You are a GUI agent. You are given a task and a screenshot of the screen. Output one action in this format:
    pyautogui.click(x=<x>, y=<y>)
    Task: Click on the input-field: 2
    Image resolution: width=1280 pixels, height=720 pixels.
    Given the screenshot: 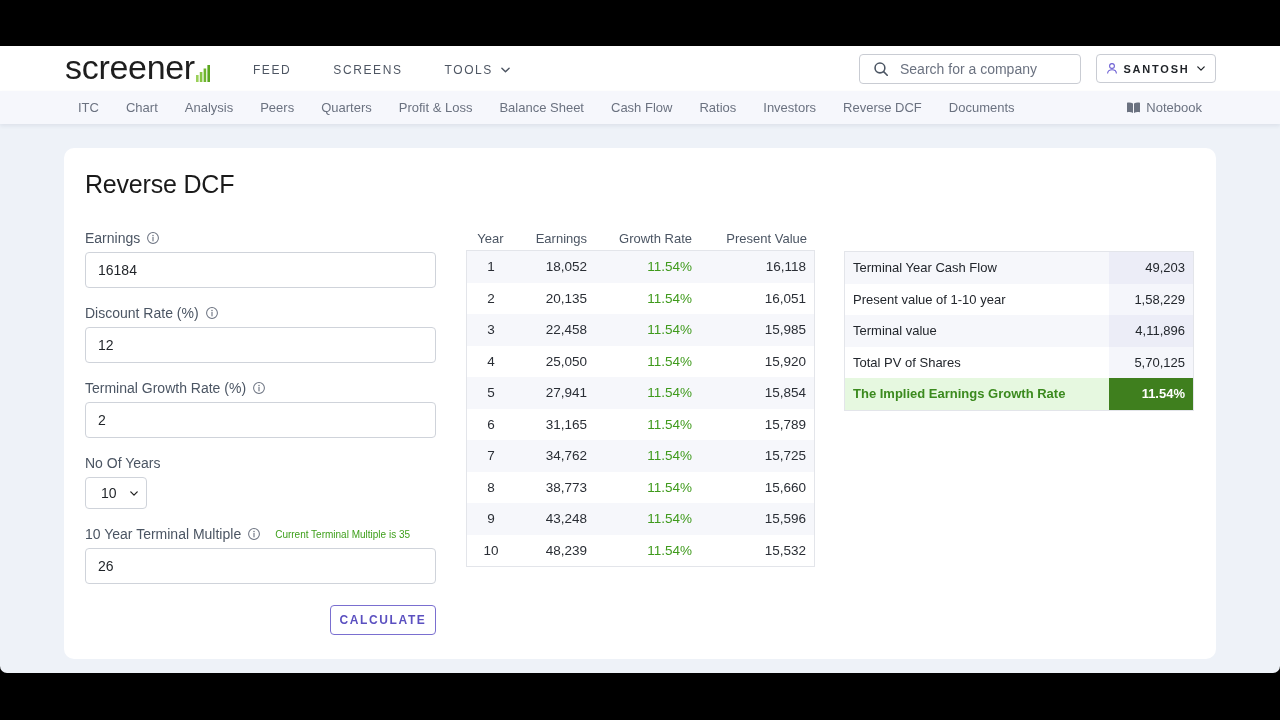 What is the action you would take?
    pyautogui.click(x=260, y=420)
    